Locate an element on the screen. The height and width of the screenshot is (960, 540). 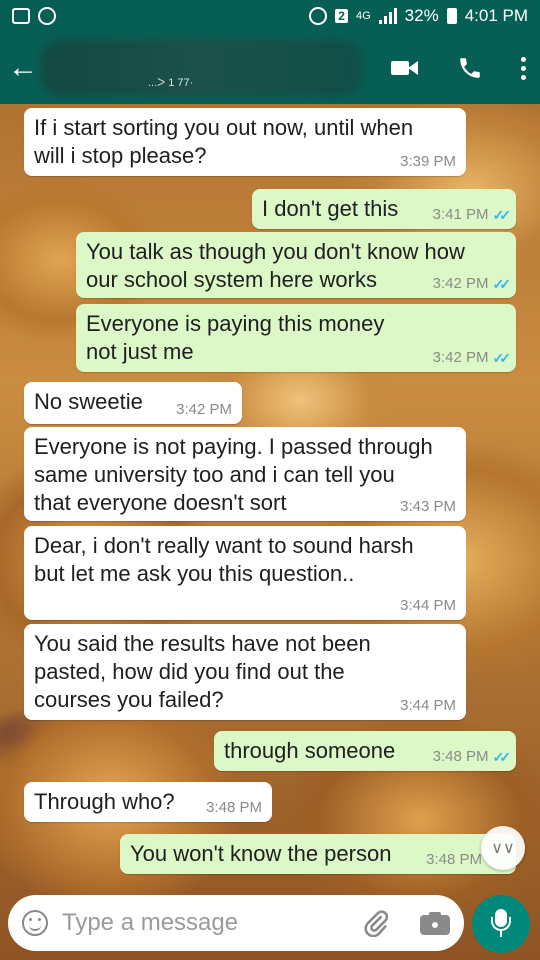
emoji-icon is located at coordinates (35, 923).